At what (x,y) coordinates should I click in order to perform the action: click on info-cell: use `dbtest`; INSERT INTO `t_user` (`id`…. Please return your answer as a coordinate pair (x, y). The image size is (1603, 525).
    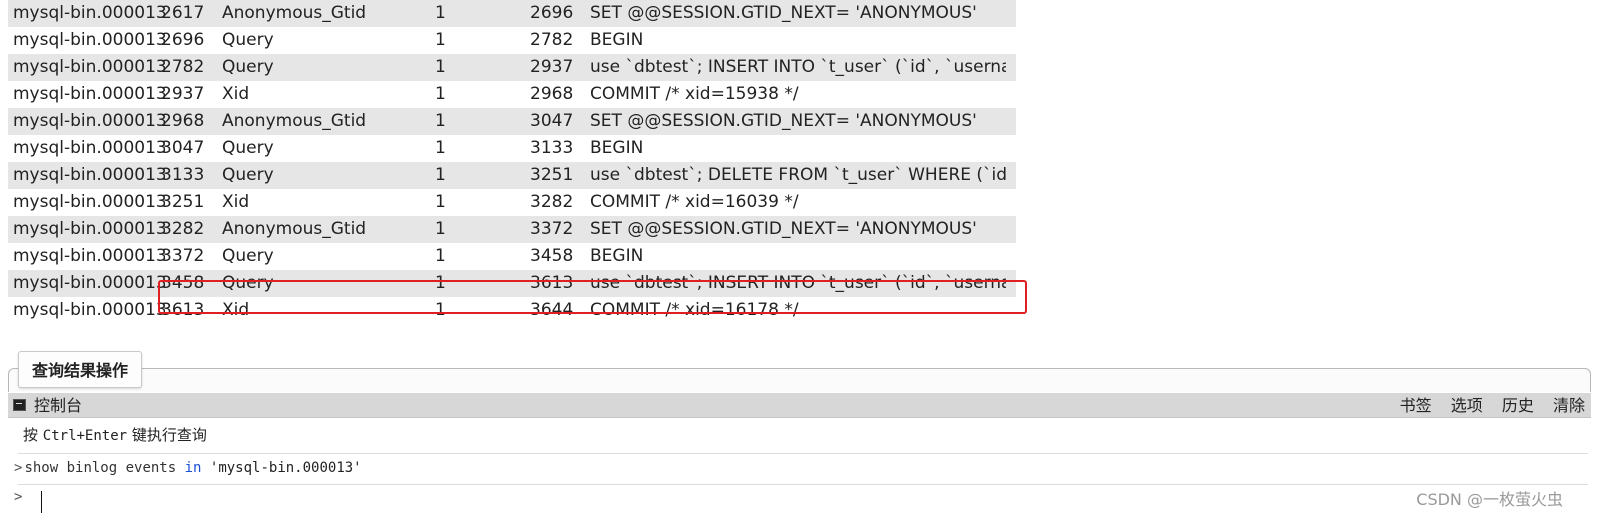
    Looking at the image, I should click on (798, 67).